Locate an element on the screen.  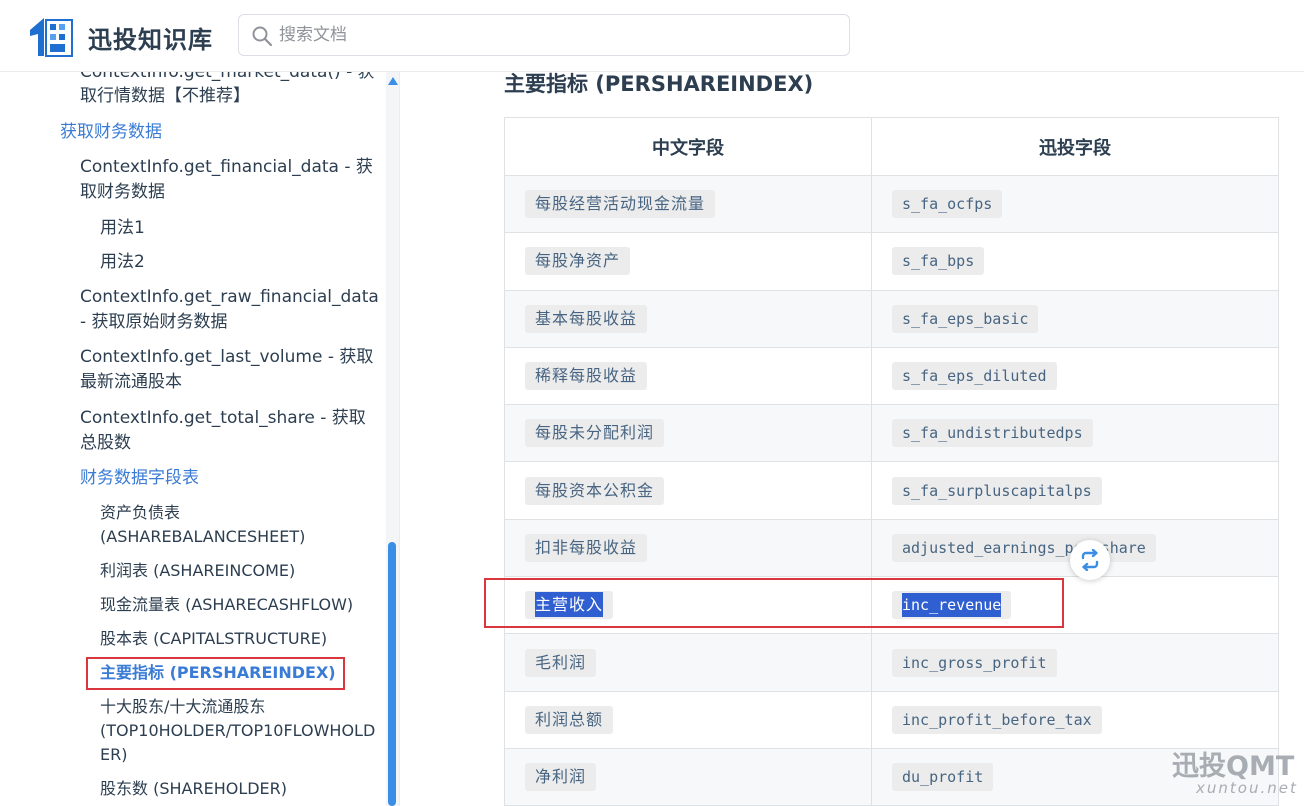
sidebar-item-get-last-volume-cont: 最新流通股本 is located at coordinates (131, 382).